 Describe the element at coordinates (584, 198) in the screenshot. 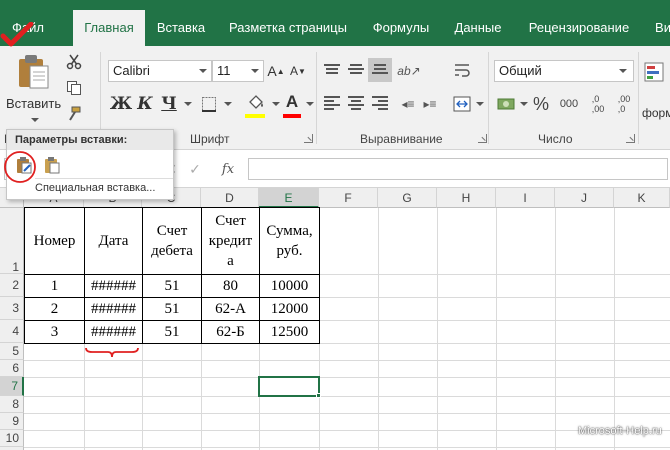

I see `column-header-j: J` at that location.